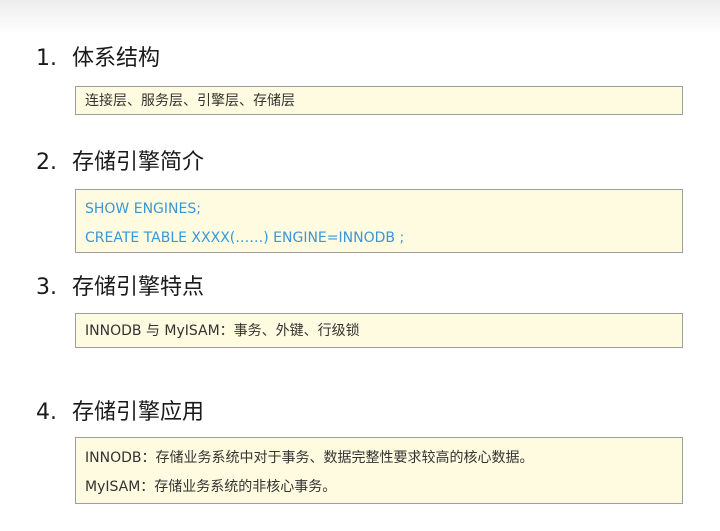  I want to click on section-1-title: 体系结构, so click(116, 58).